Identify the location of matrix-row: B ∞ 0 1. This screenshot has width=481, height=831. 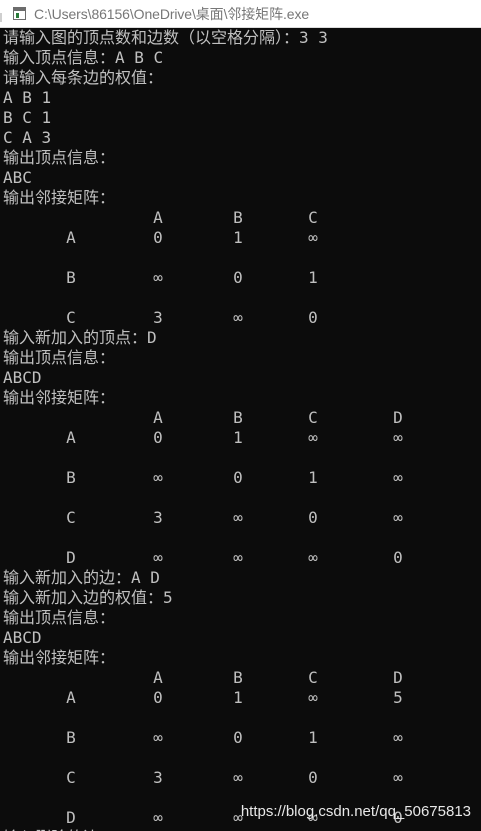
(242, 278).